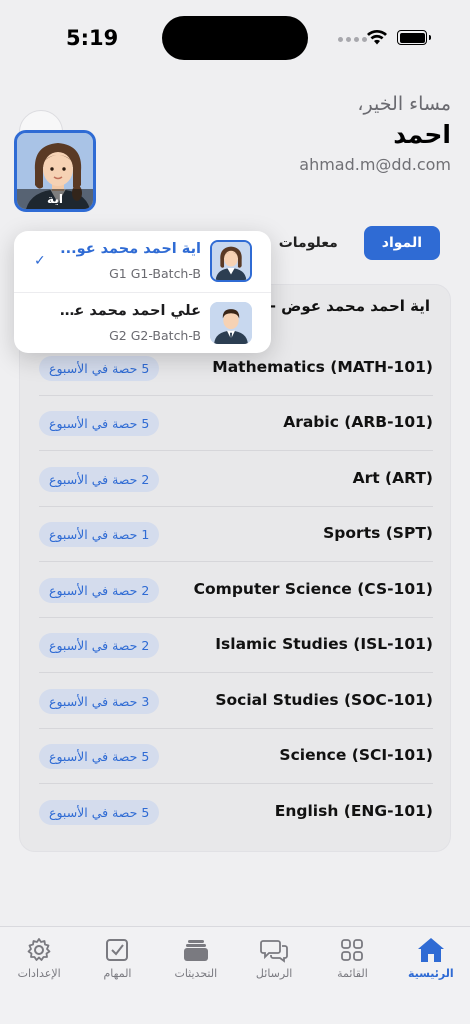 Image resolution: width=470 pixels, height=1024 pixels. Describe the element at coordinates (117, 950) in the screenshot. I see `checkbox-icon` at that location.